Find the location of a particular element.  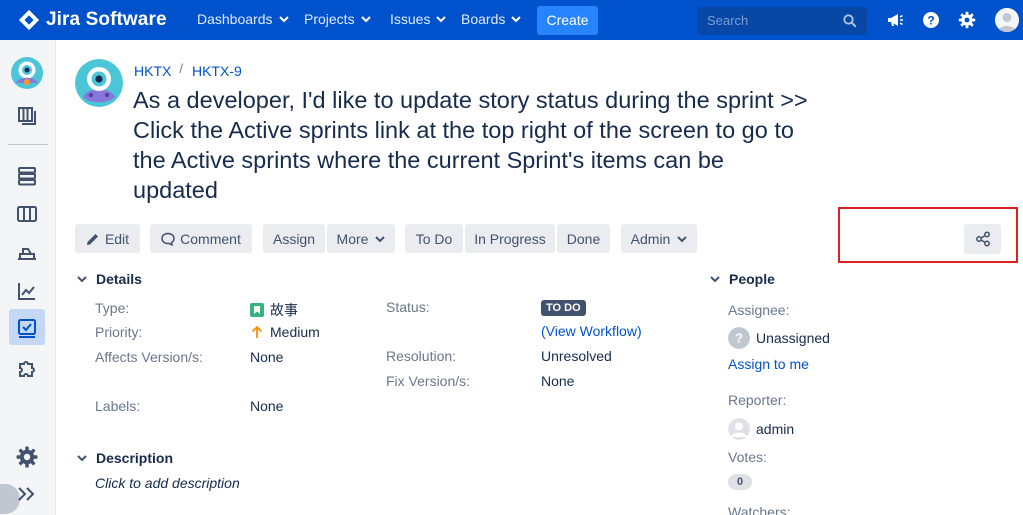

watchers-label: Watchers: is located at coordinates (759, 509).